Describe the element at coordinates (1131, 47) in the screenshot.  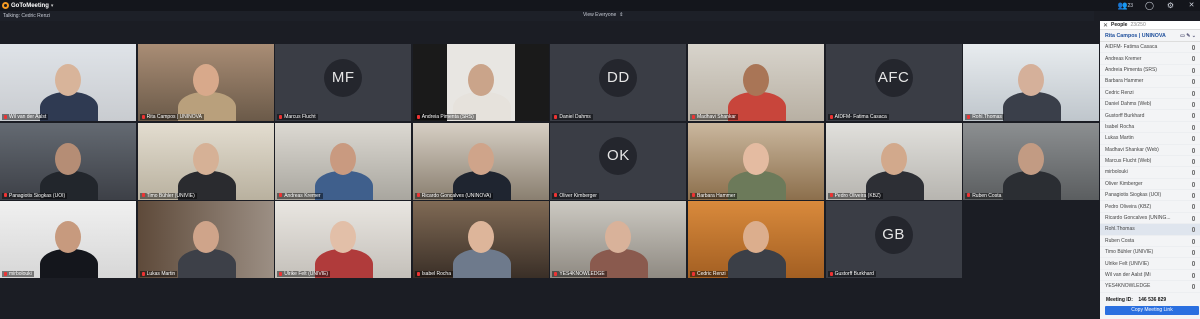
I see `participant-list-name: AIDFM- Fatima Casaca` at that location.